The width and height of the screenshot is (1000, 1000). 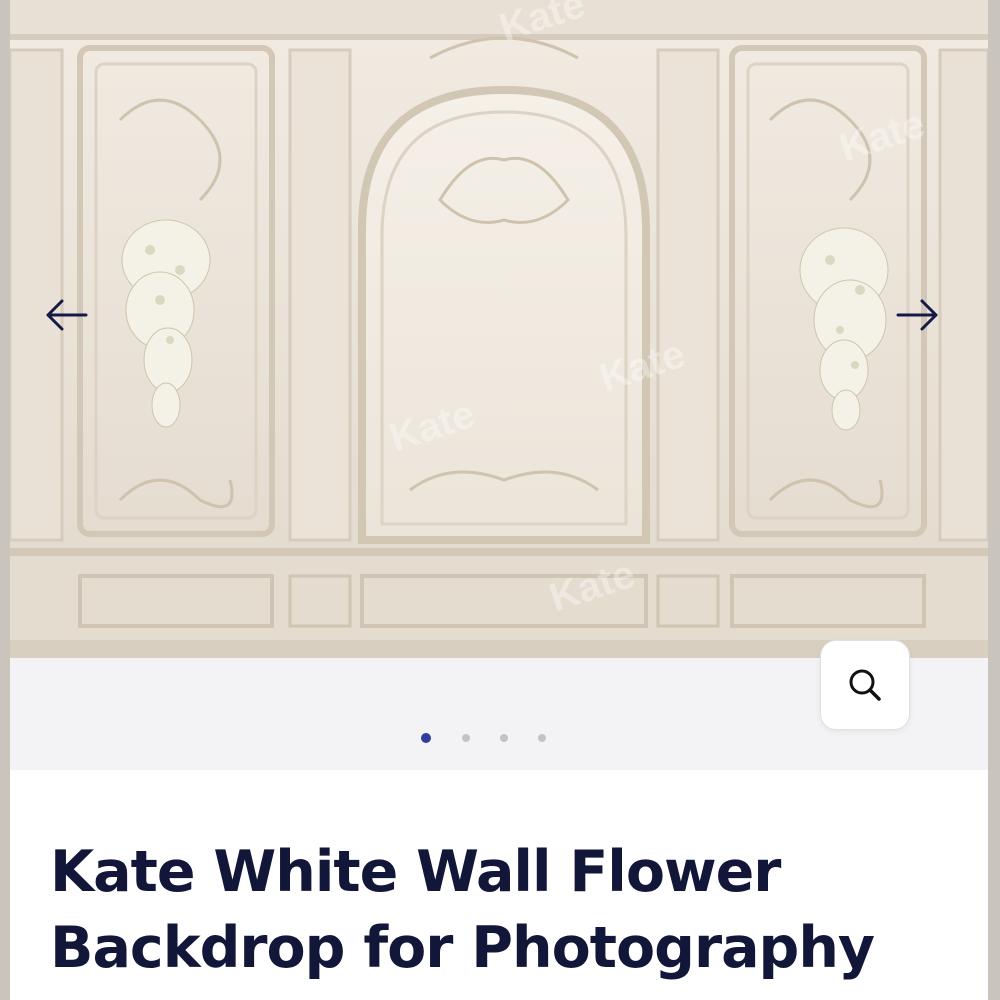 I want to click on next-image-button, so click(x=924, y=324).